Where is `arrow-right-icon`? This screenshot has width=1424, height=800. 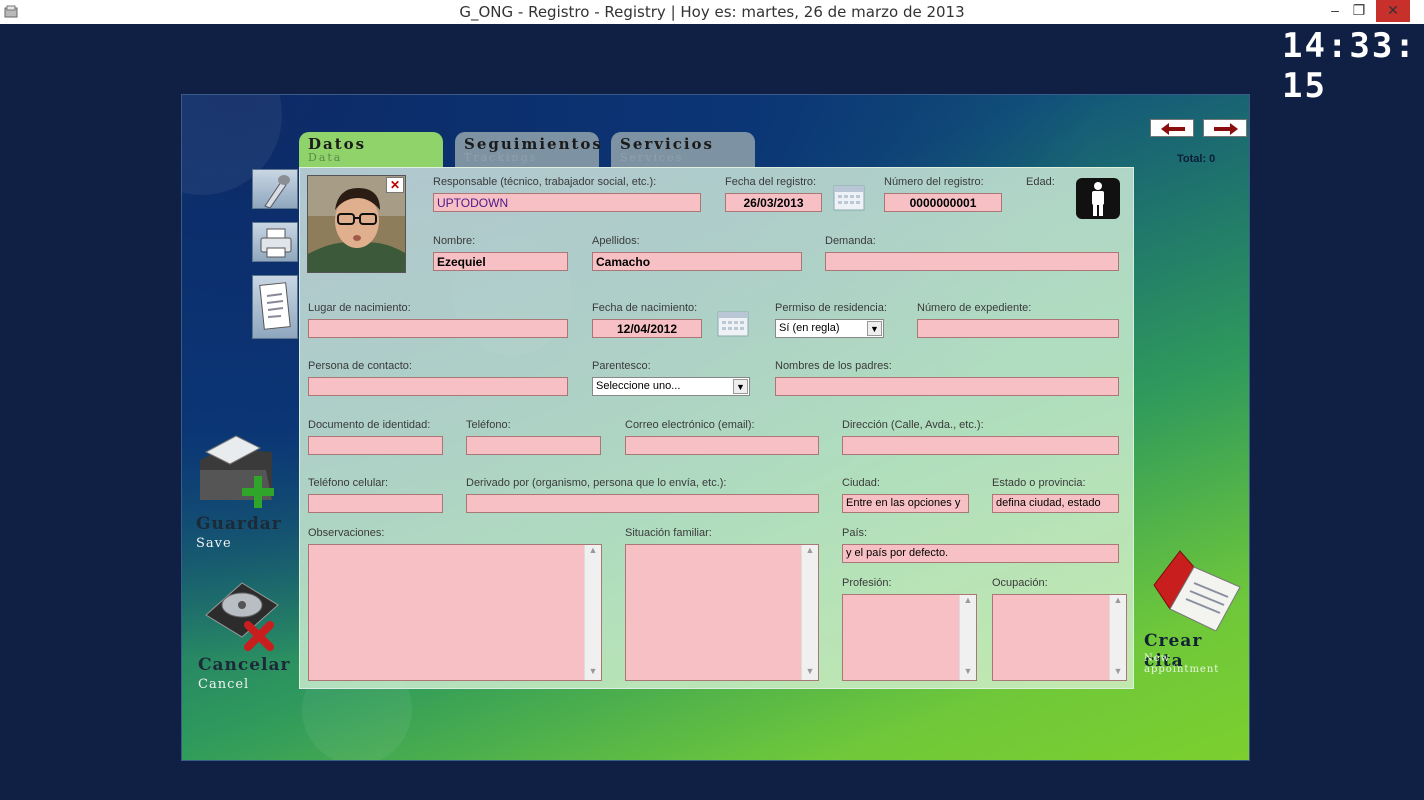
arrow-right-icon is located at coordinates (1226, 129).